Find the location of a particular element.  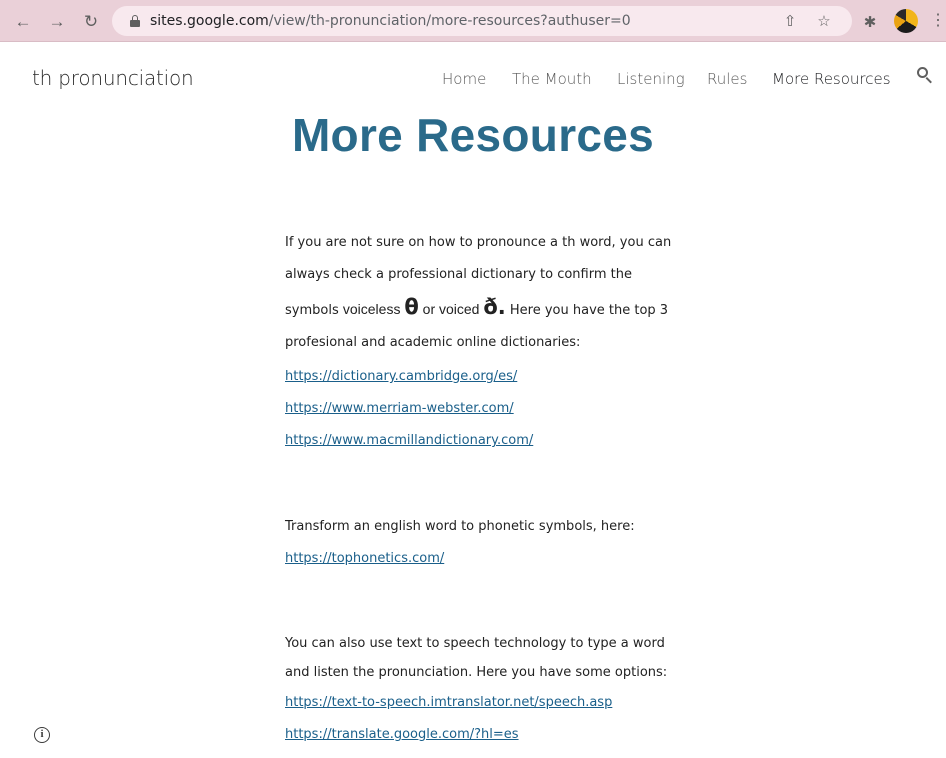

tophonetics-link: https://tophonetics.com/ is located at coordinates (485, 559).